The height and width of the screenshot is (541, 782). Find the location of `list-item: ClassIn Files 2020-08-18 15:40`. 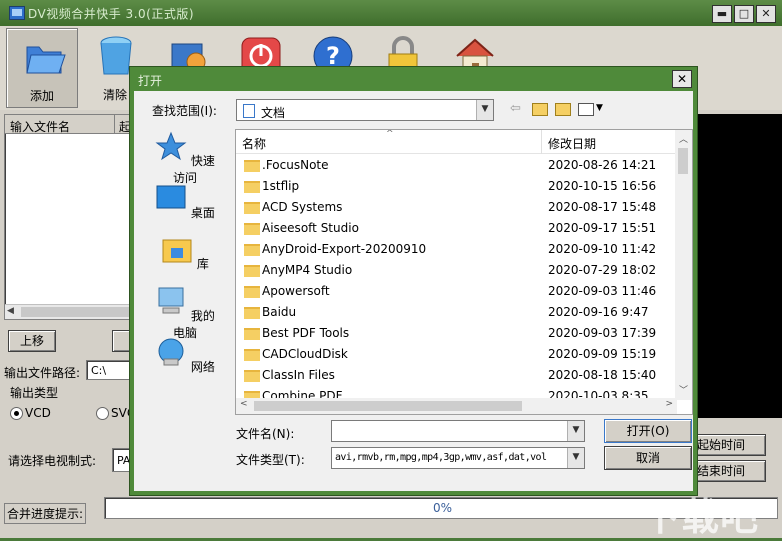

list-item: ClassIn Files 2020-08-18 15:40 is located at coordinates (456, 375).